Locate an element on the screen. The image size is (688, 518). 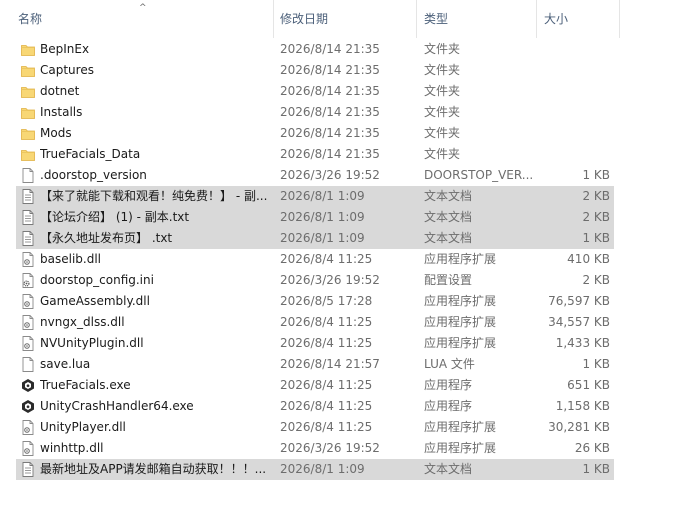
file-row: TrueFacials_Data 2026/8/14 21:35 文件夹 is located at coordinates (315, 154).